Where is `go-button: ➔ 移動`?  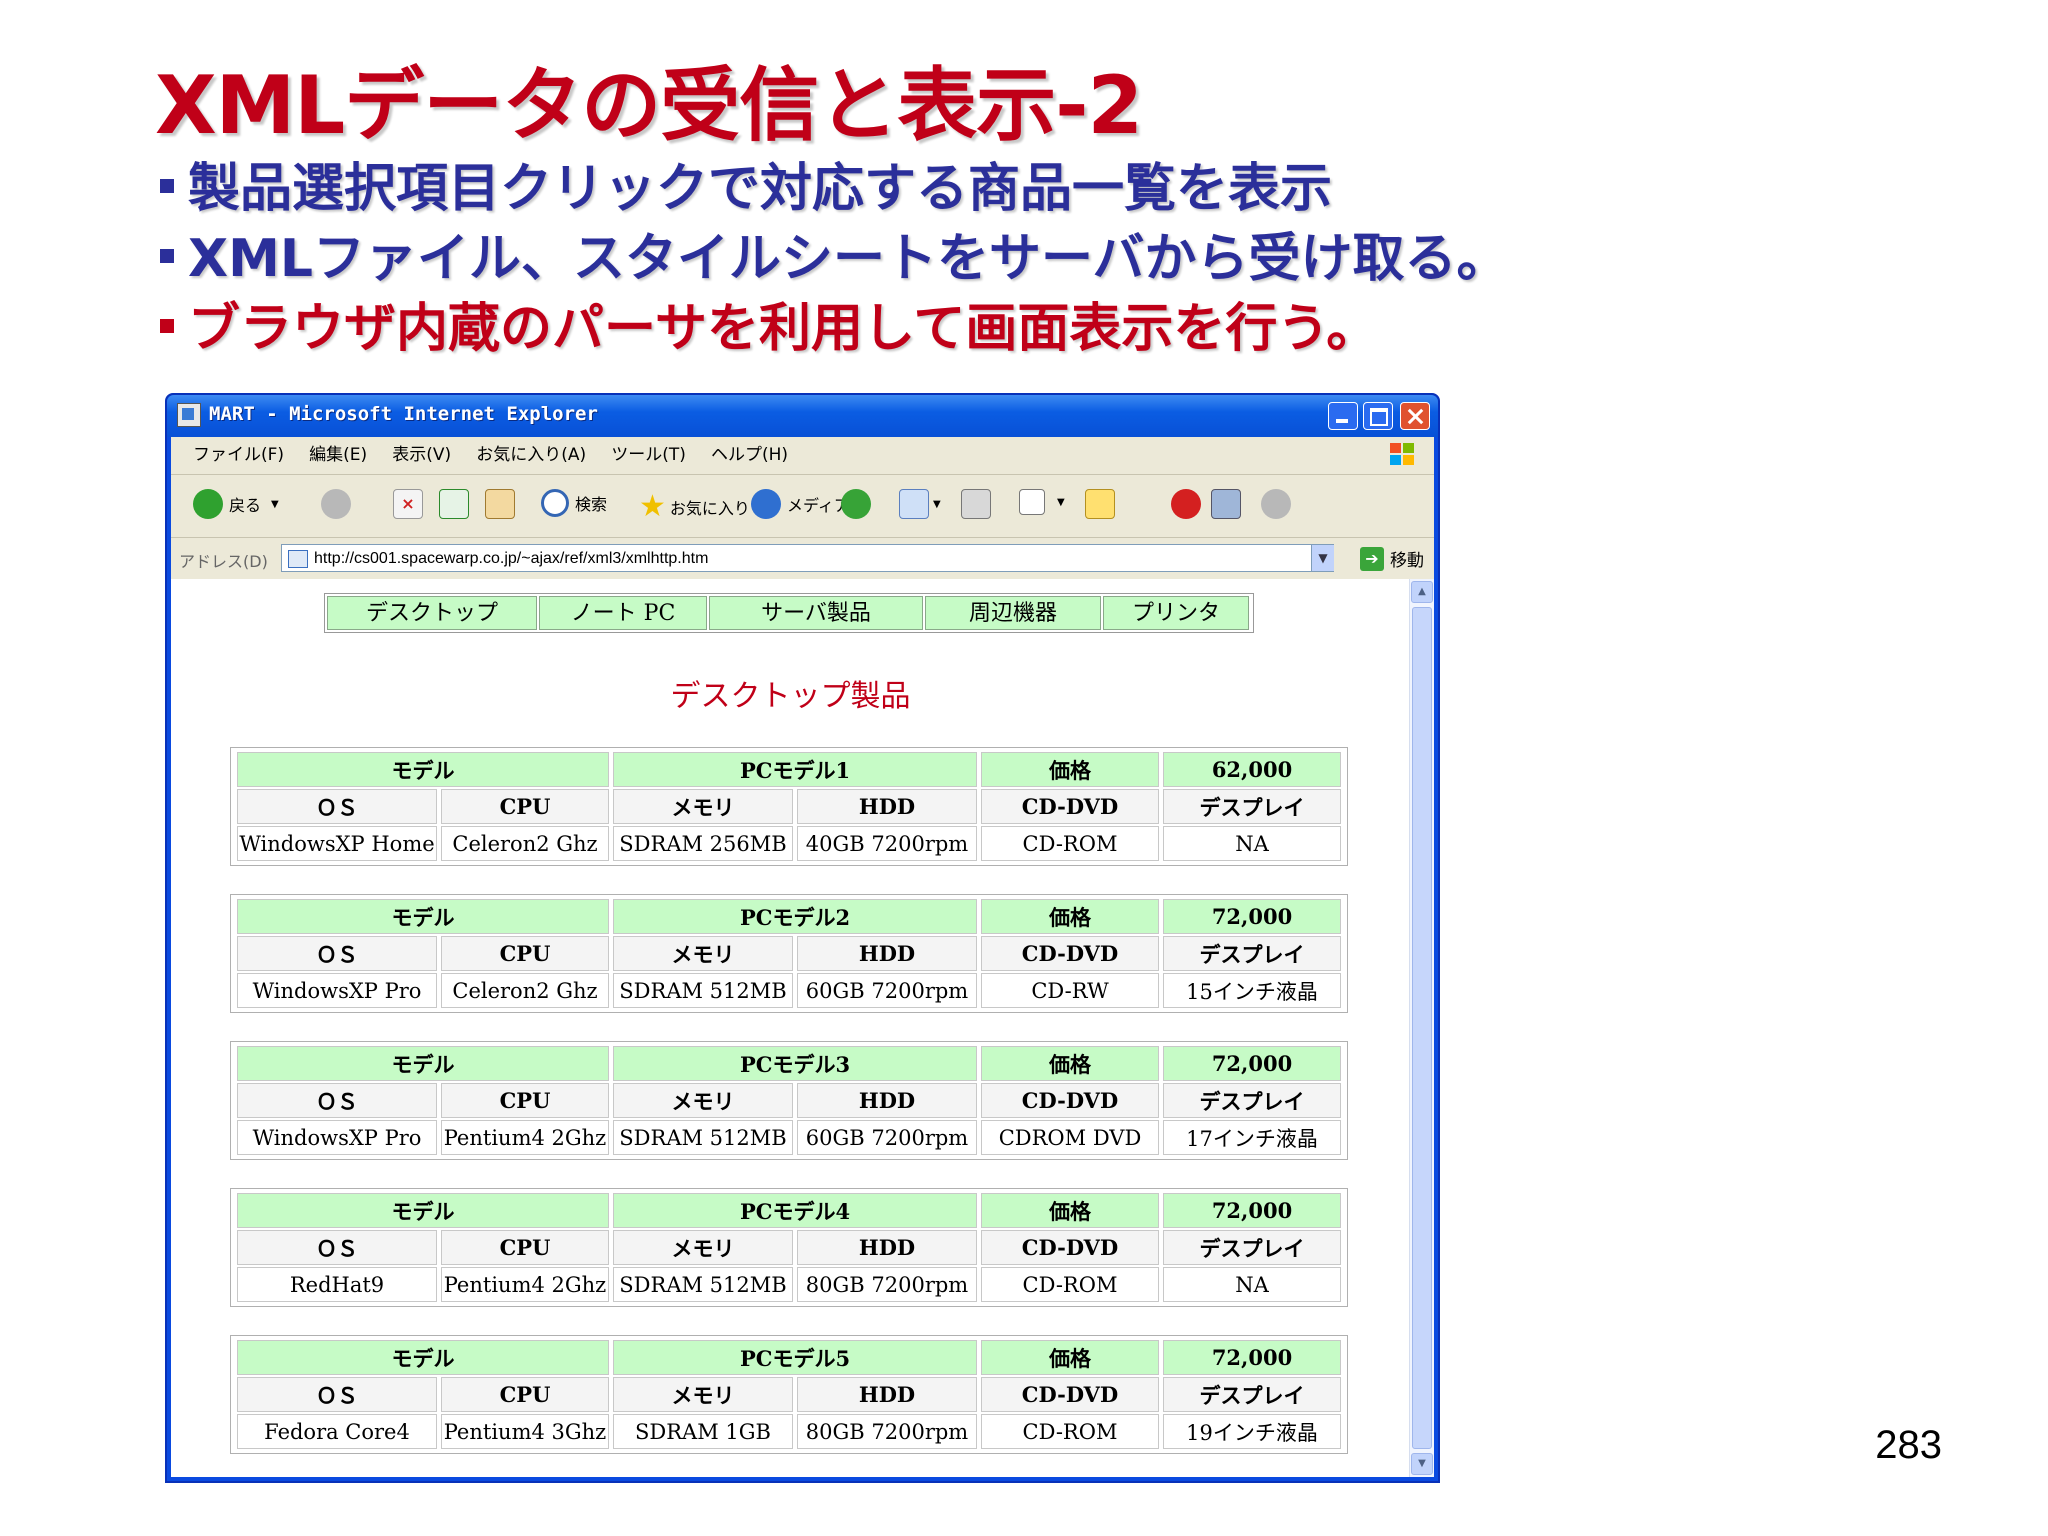 go-button: ➔ 移動 is located at coordinates (1392, 558).